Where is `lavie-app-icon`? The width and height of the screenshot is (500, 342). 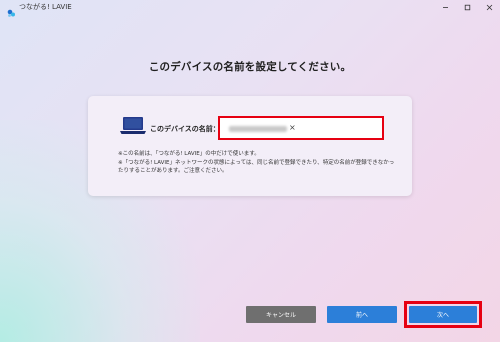 lavie-app-icon is located at coordinates (11, 10).